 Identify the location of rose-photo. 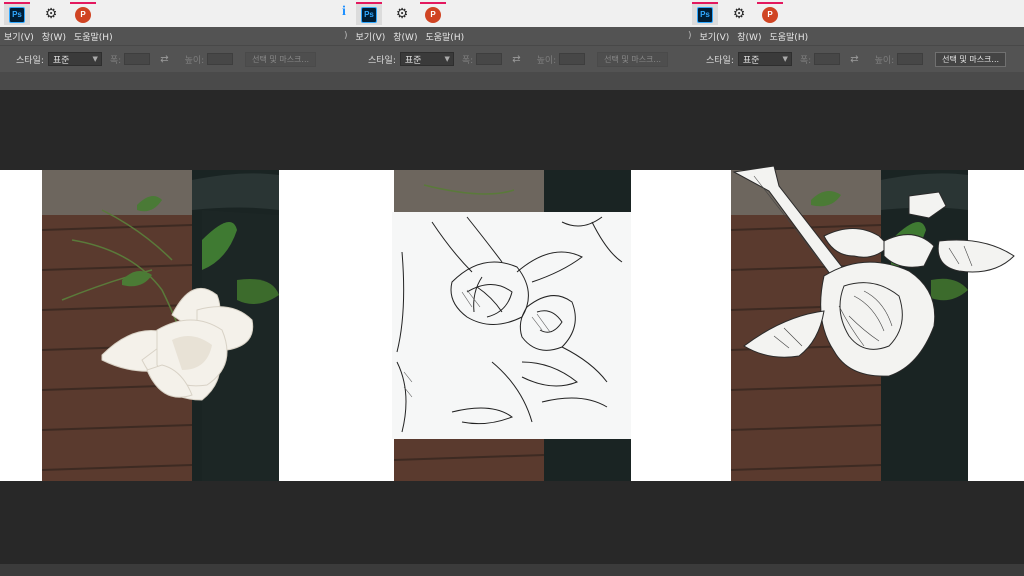
(160, 325).